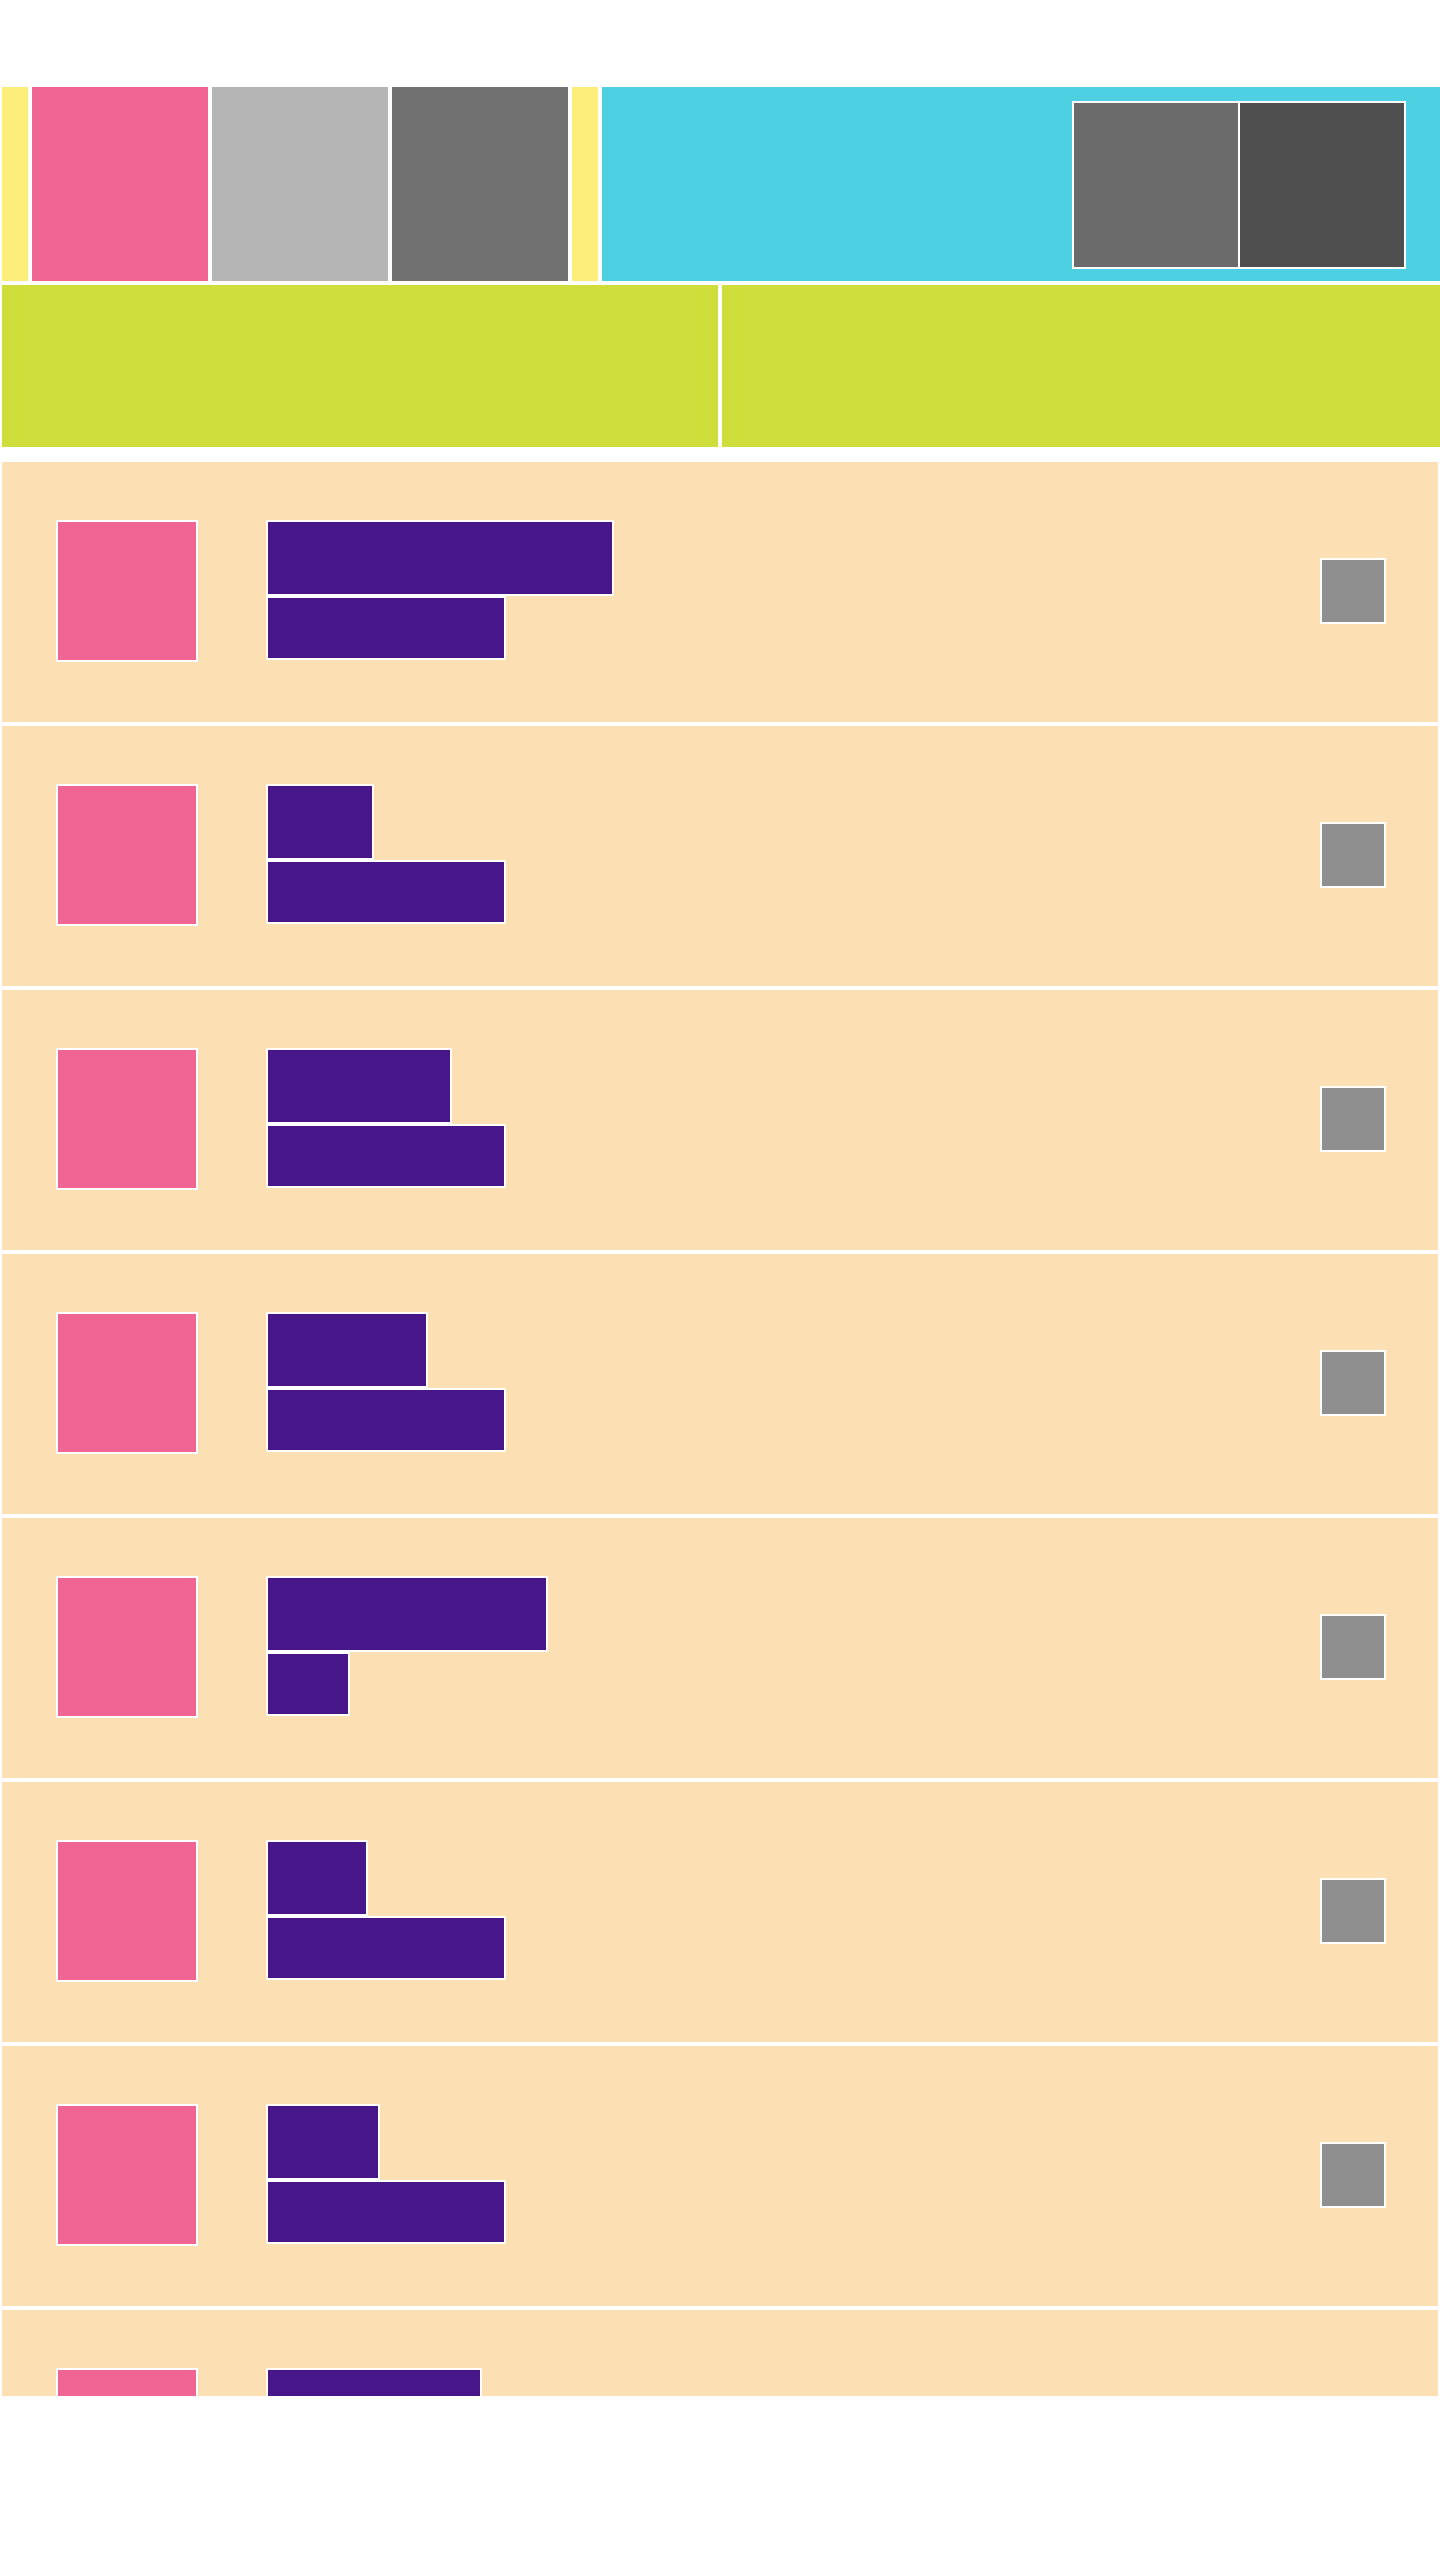  I want to click on segment-right, so click(1080, 366).